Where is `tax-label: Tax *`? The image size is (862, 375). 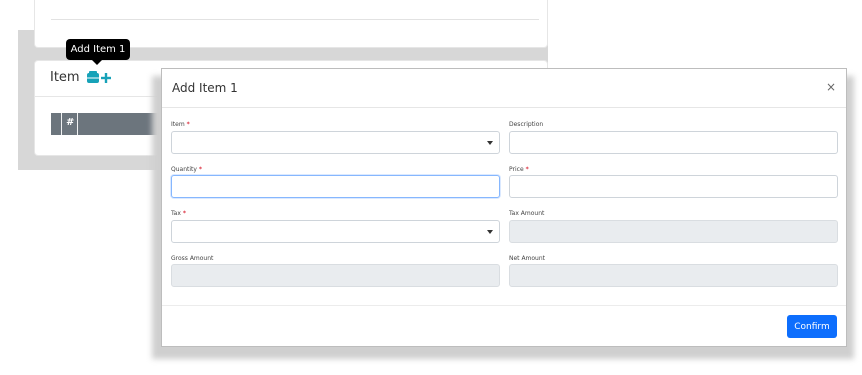
tax-label: Tax * is located at coordinates (178, 213).